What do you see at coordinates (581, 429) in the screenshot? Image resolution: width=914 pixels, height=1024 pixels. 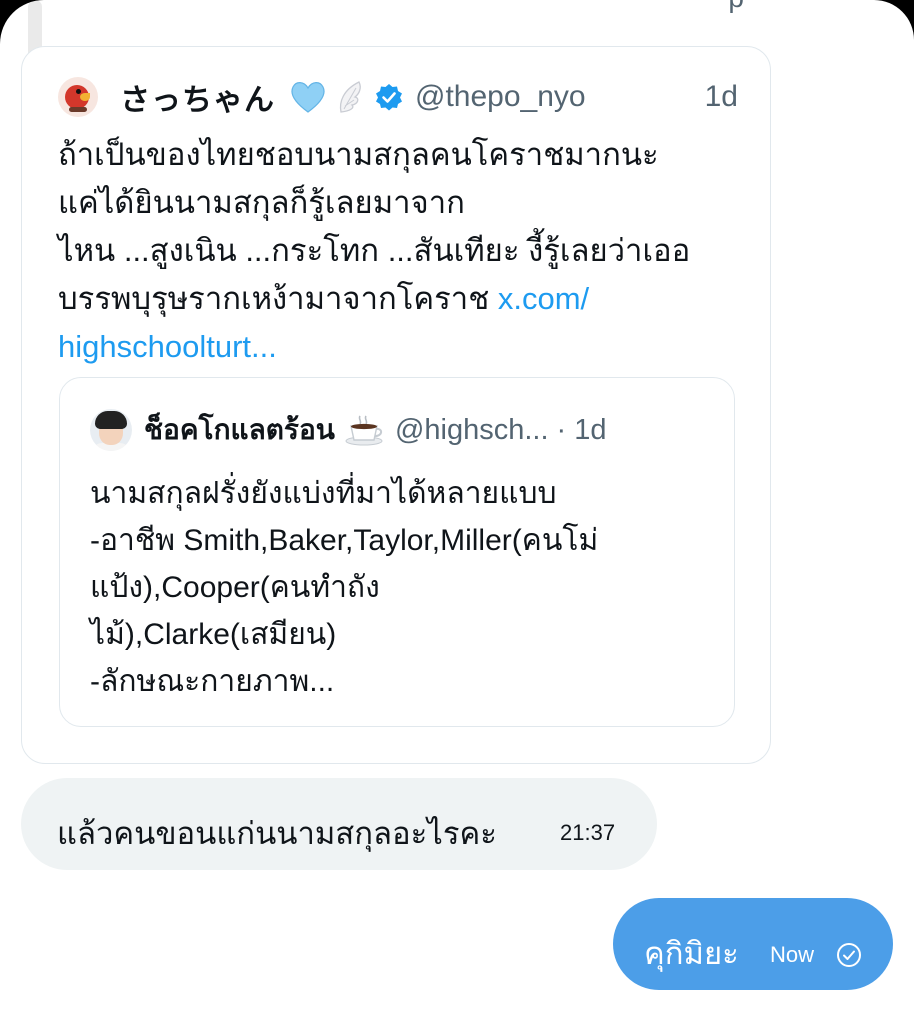 I see `nested-tweet-timestamp: · 1d` at bounding box center [581, 429].